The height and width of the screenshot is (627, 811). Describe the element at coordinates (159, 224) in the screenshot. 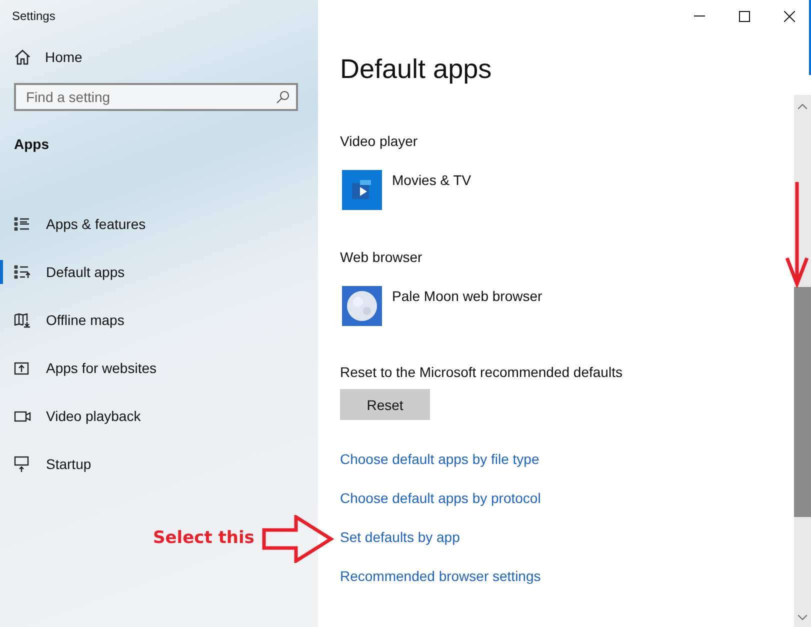

I see `nav-item: Apps & features` at that location.